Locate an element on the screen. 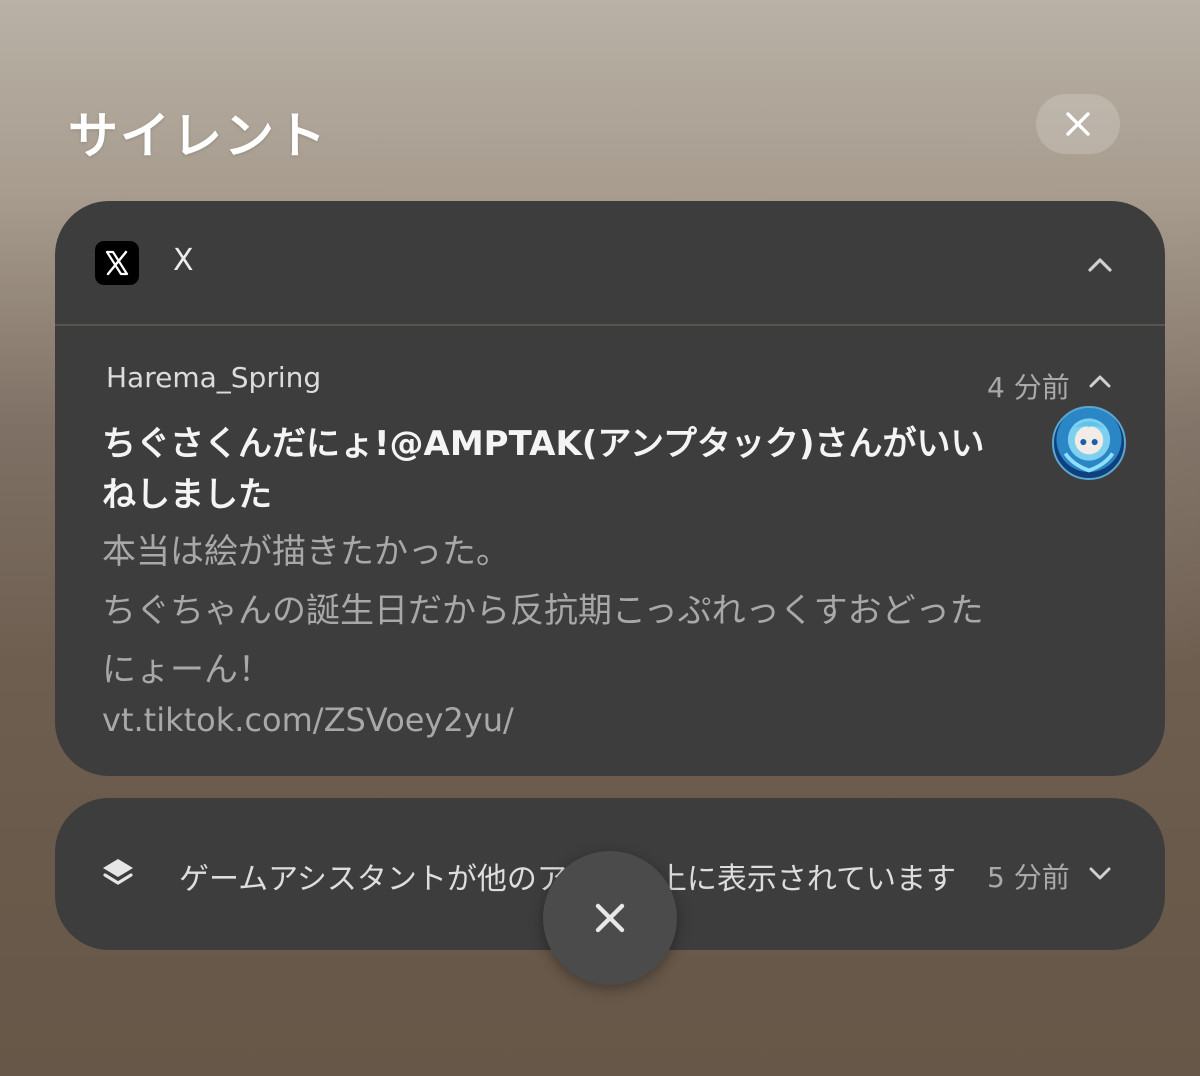 The width and height of the screenshot is (1200, 1076). close-section-button is located at coordinates (1078, 124).